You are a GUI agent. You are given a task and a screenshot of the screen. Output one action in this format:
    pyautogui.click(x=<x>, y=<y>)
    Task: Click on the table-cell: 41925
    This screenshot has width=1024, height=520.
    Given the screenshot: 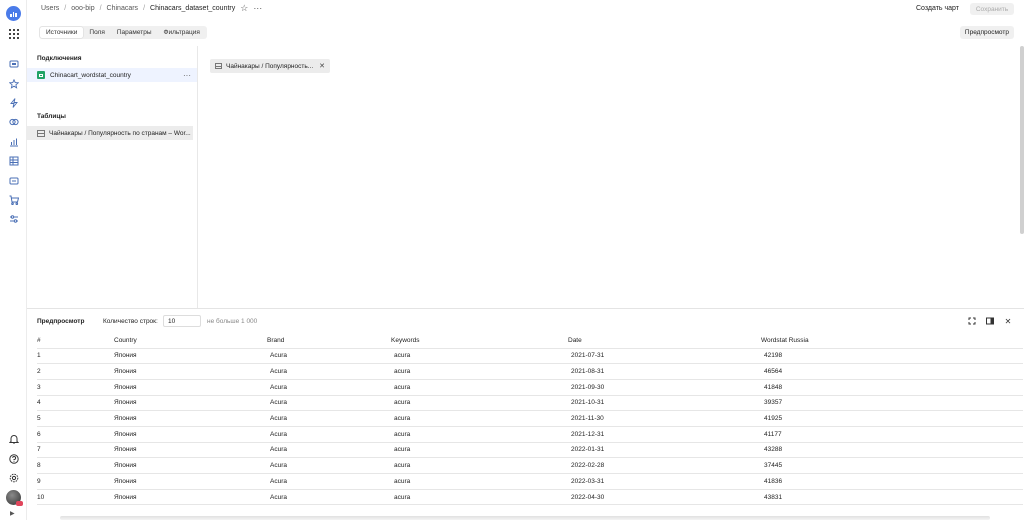 What is the action you would take?
    pyautogui.click(x=892, y=418)
    